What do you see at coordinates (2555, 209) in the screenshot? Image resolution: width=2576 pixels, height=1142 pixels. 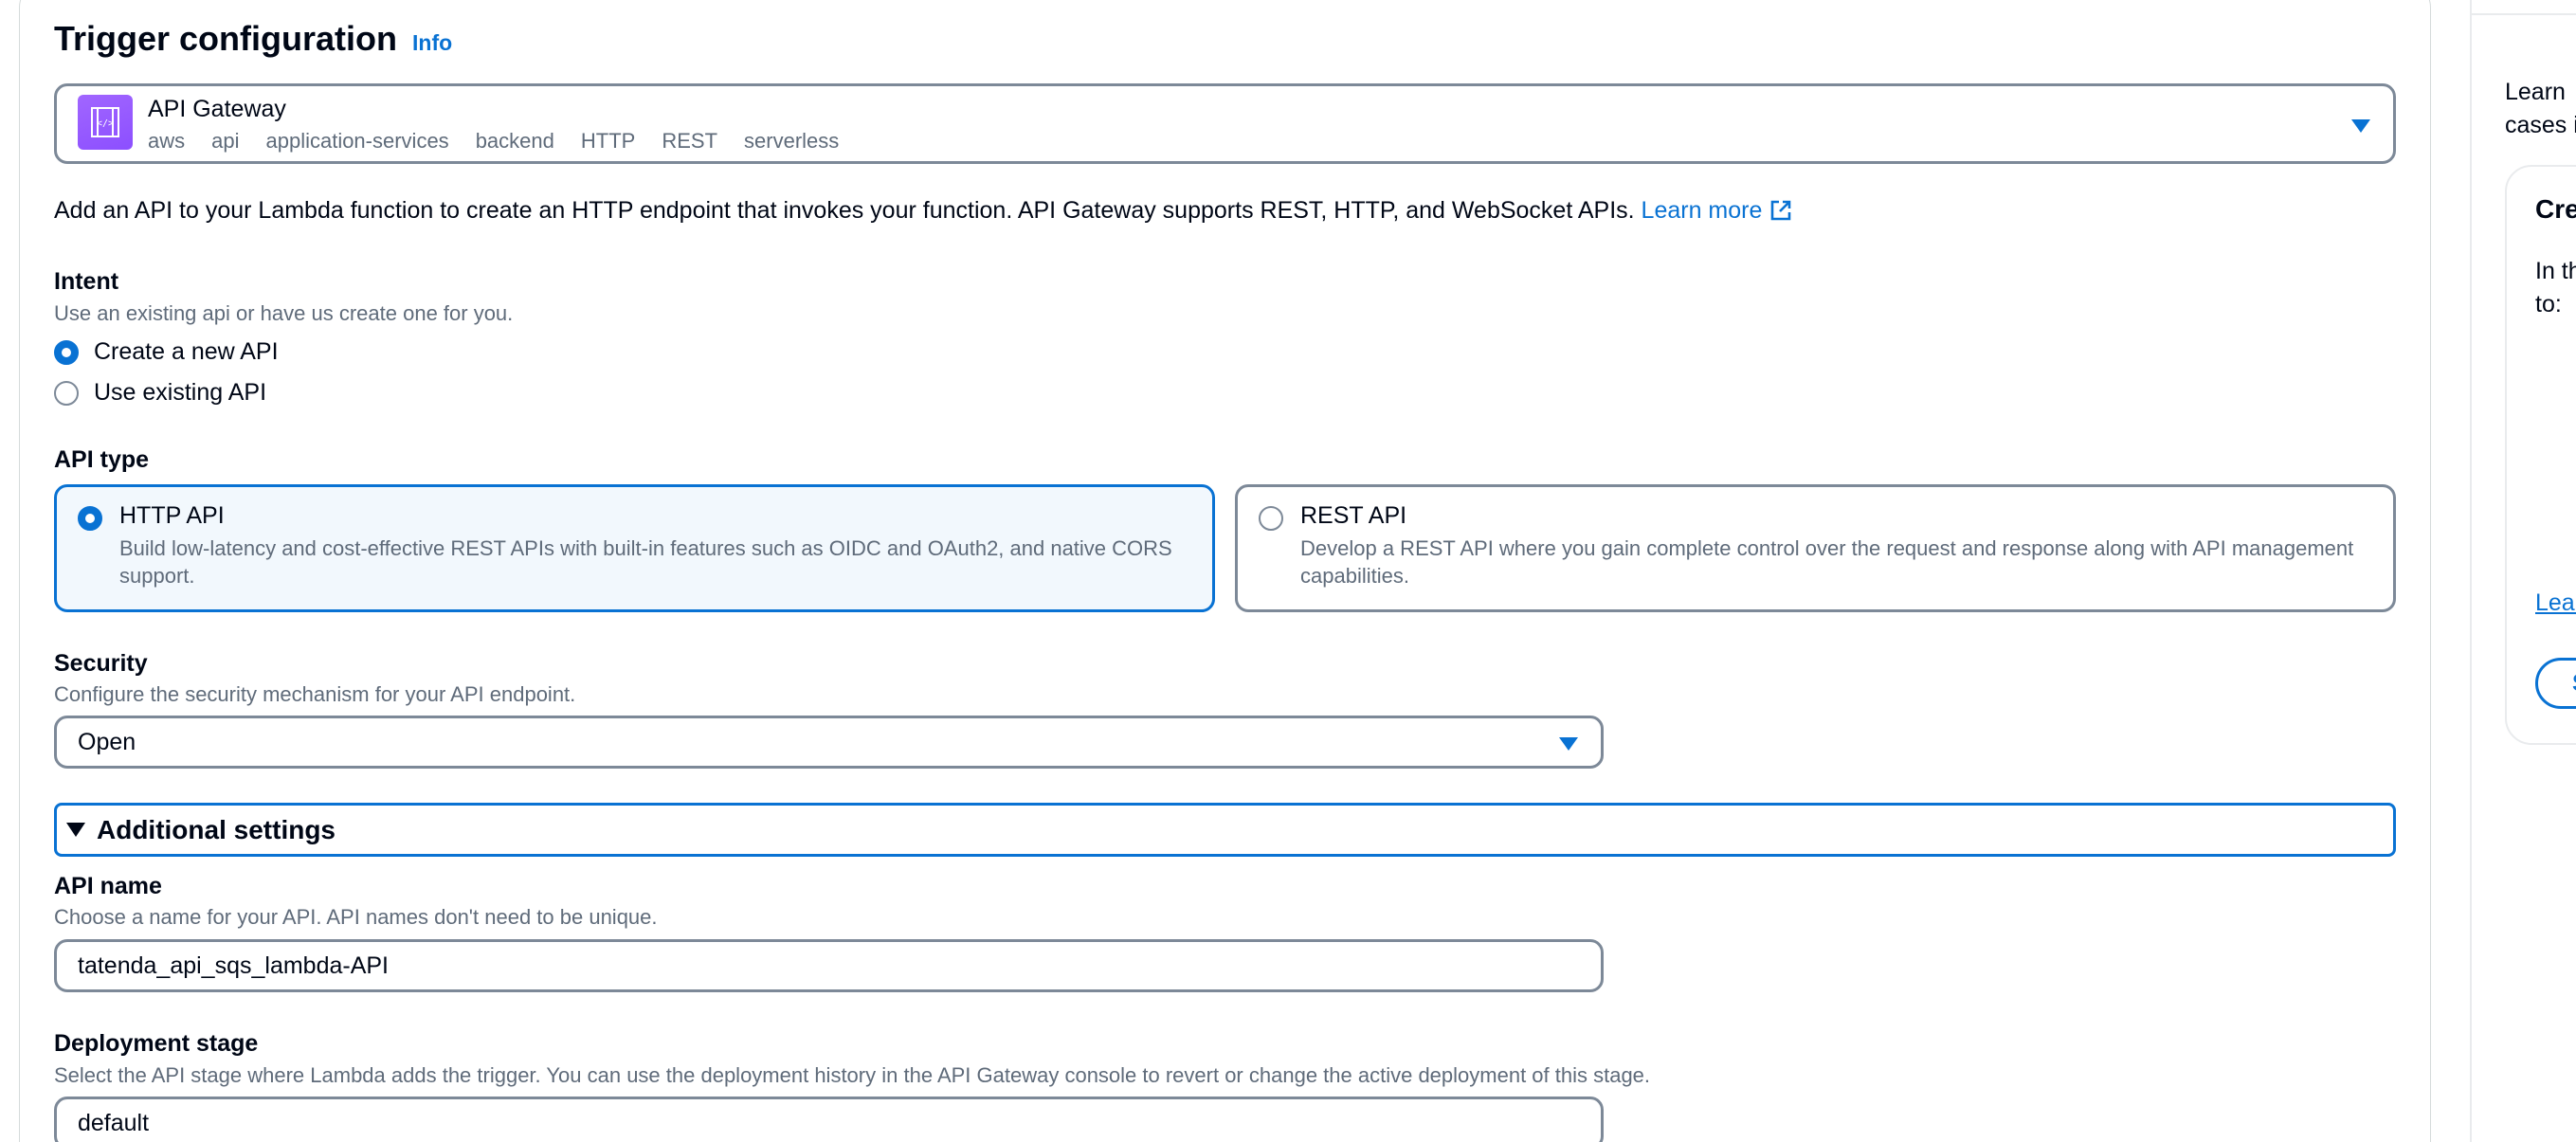 I see `help-card-title: Cre` at bounding box center [2555, 209].